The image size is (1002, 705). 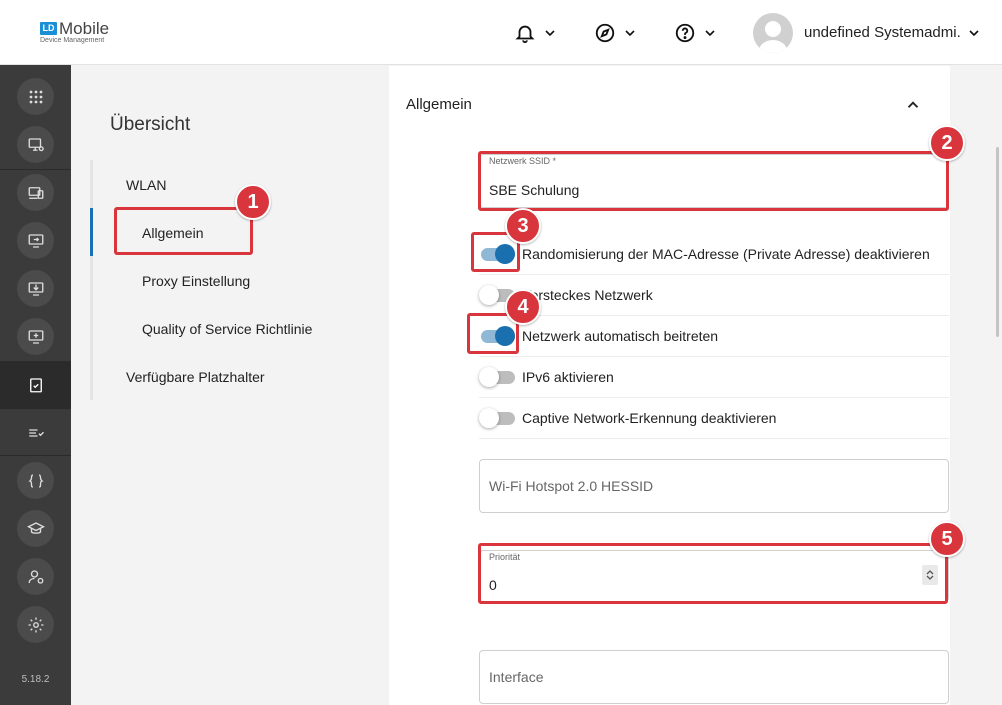 What do you see at coordinates (947, 143) in the screenshot?
I see `callout-badge-2: 2` at bounding box center [947, 143].